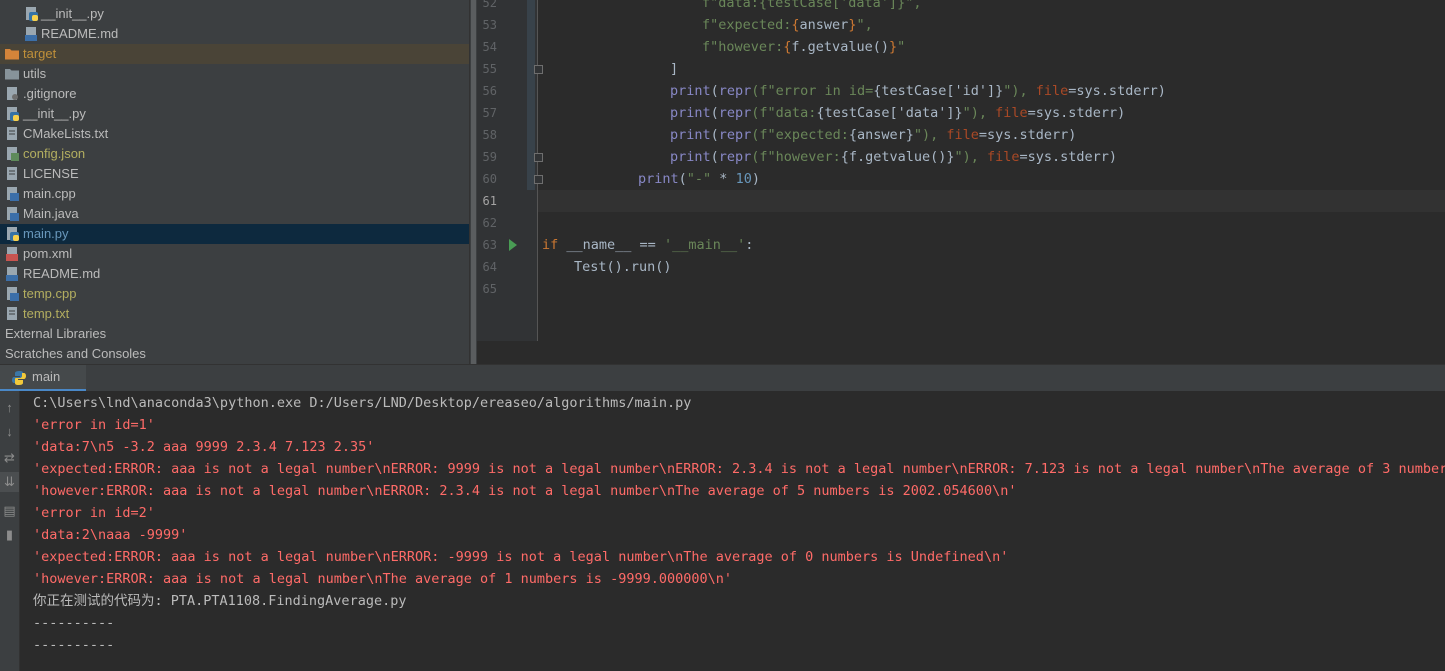 This screenshot has width=1445, height=671. I want to click on tree-item-utils: utils, so click(234, 74).